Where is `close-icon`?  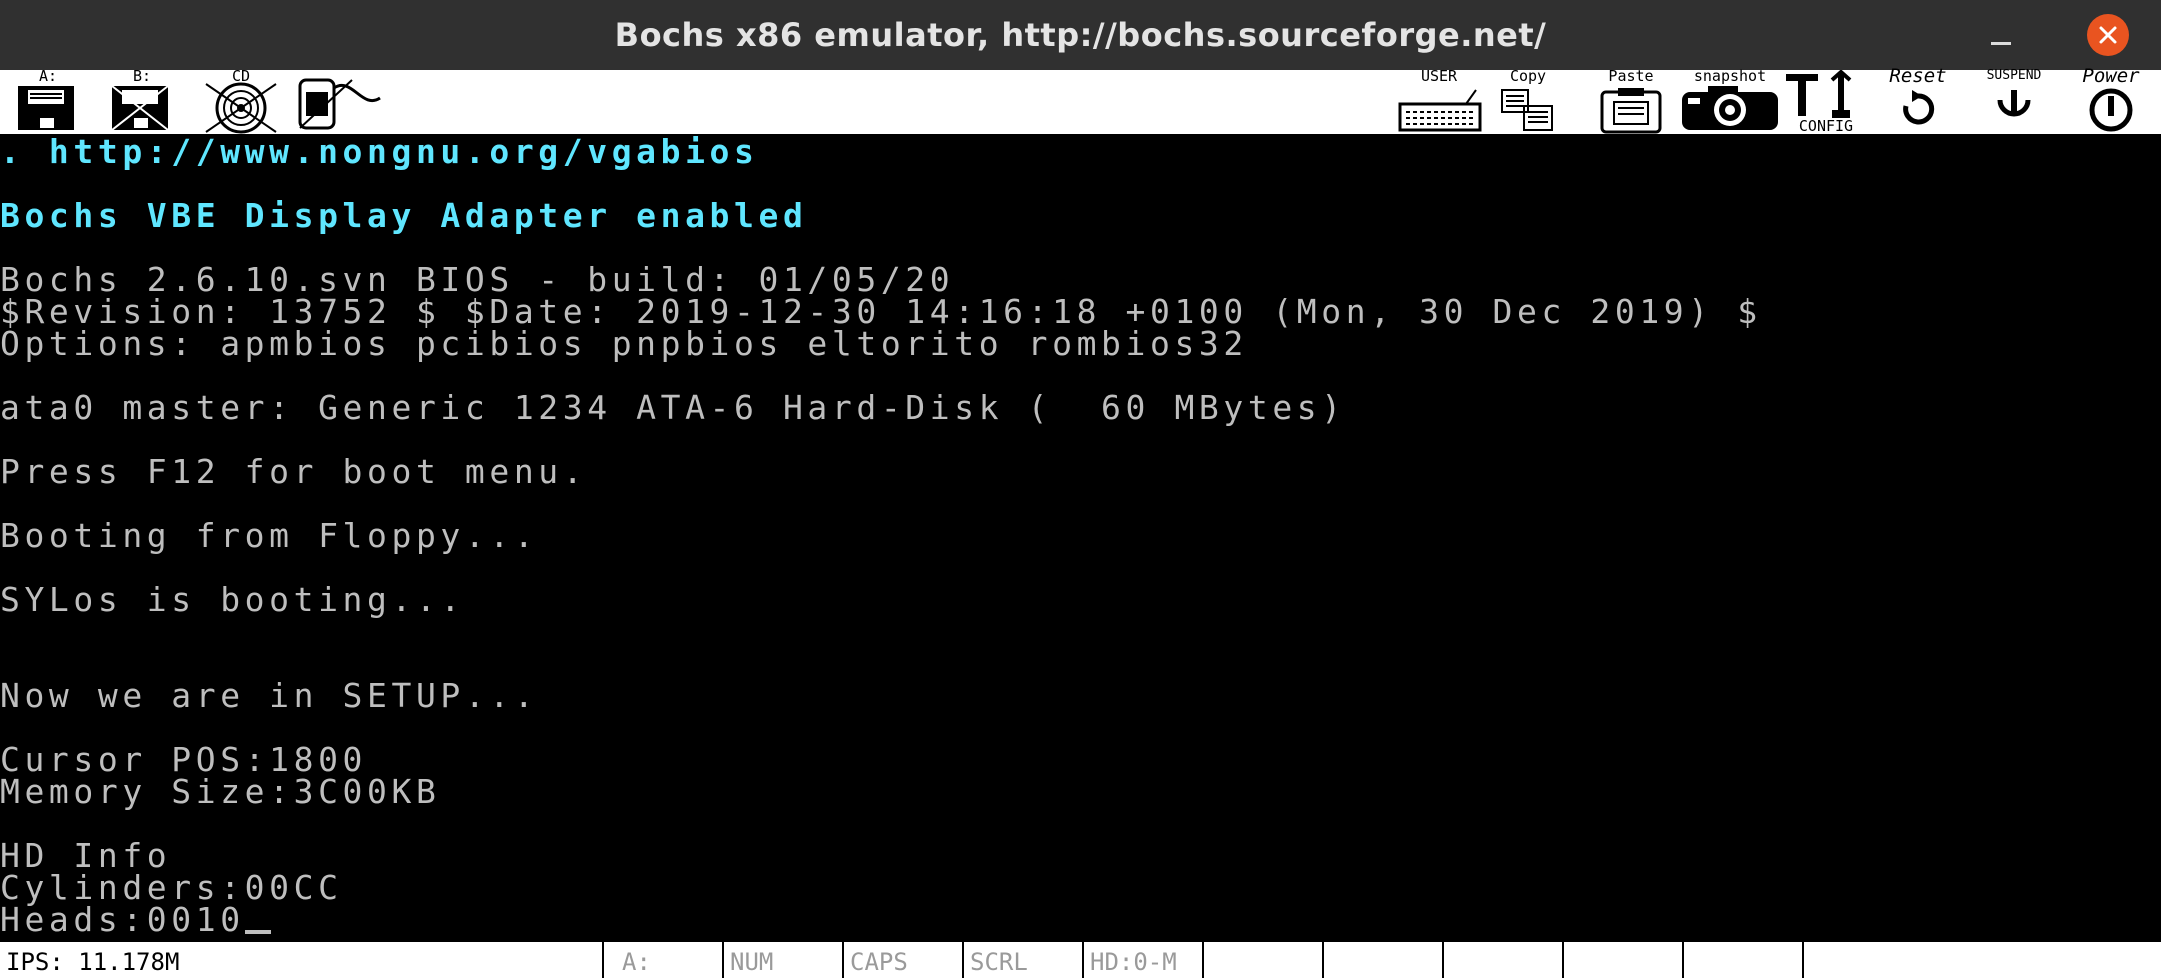 close-icon is located at coordinates (2108, 35).